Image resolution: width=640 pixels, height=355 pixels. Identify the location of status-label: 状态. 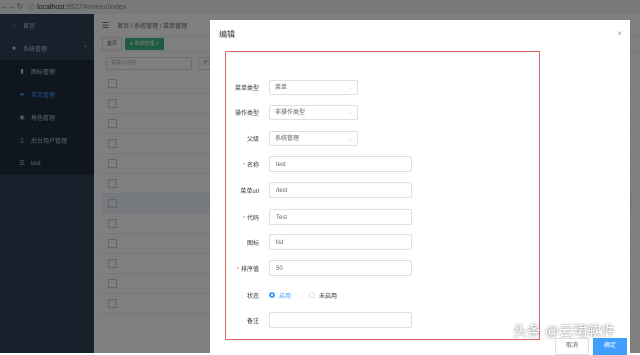
(252, 296).